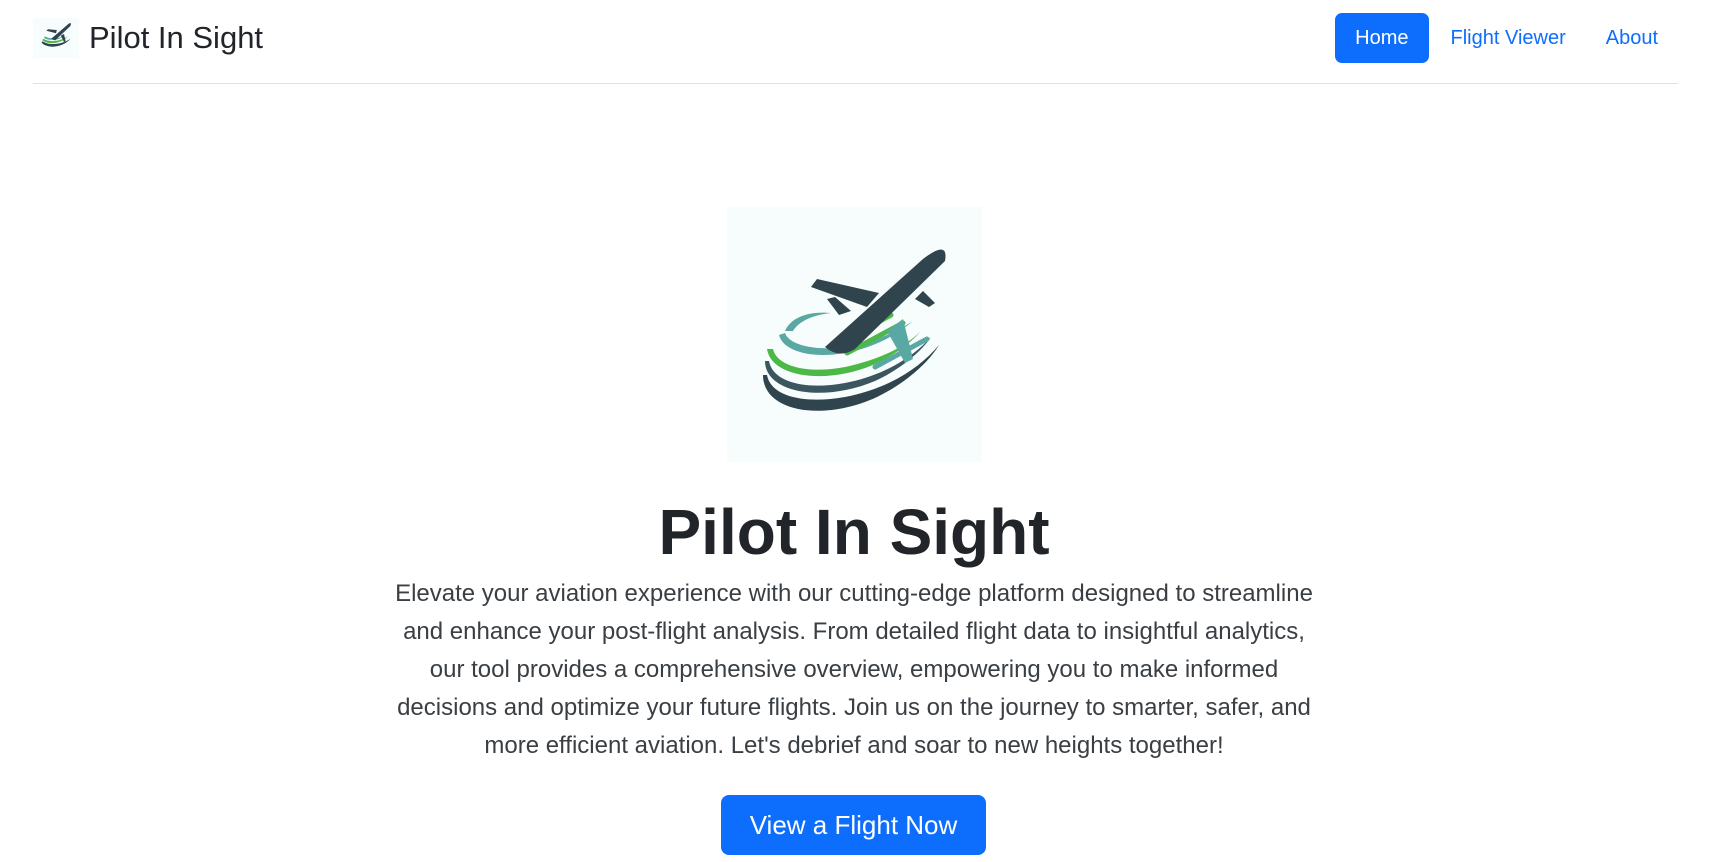  I want to click on hero-title: Pilot In Sight, so click(854, 532).